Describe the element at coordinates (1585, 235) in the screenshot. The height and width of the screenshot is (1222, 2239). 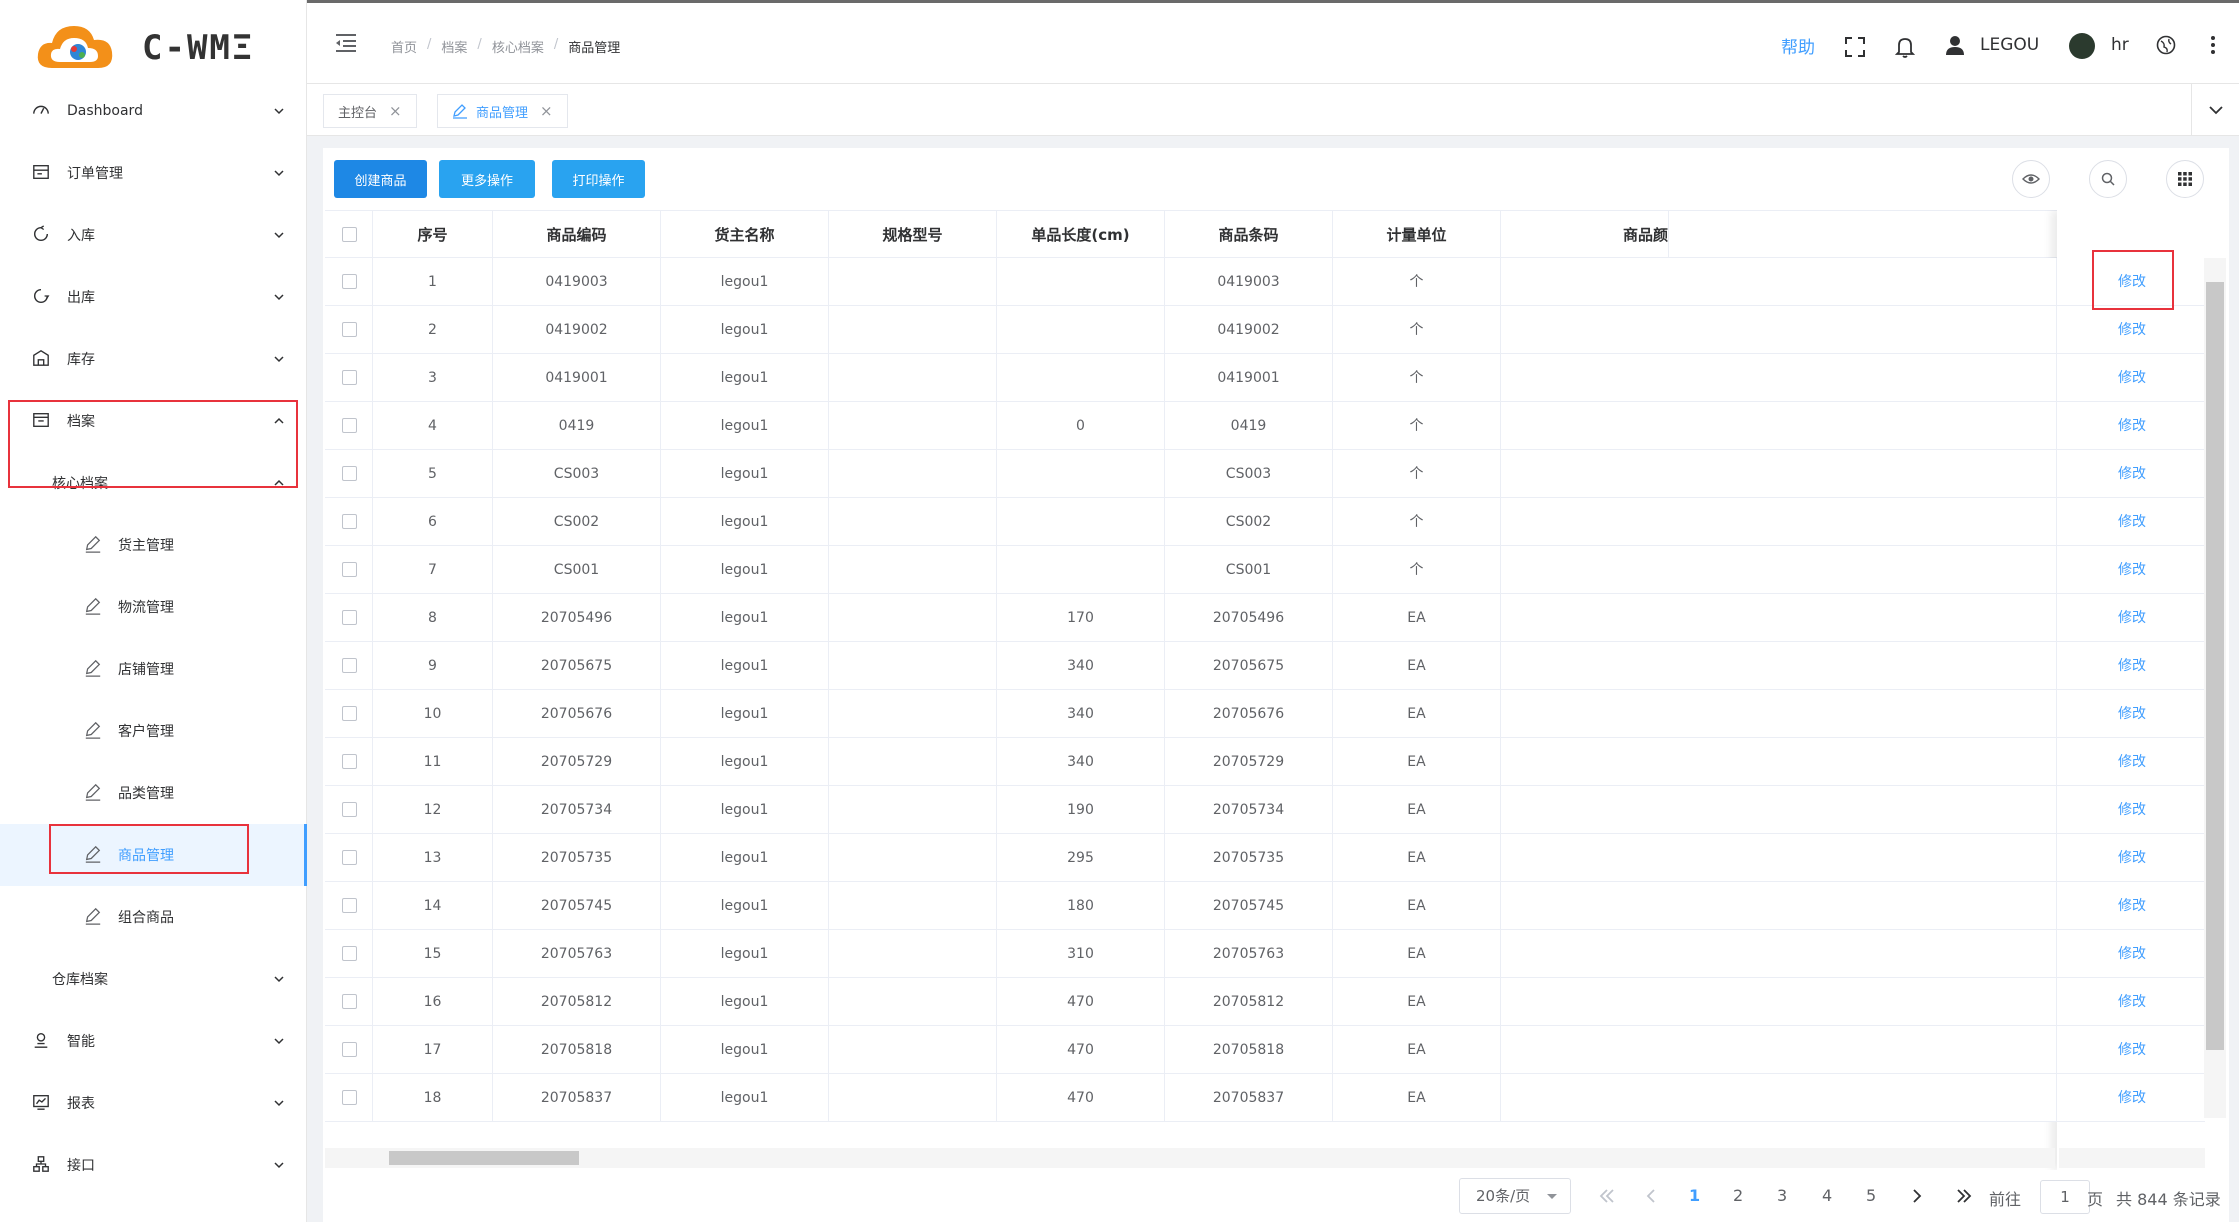
I see `col-color: 商品颜` at that location.